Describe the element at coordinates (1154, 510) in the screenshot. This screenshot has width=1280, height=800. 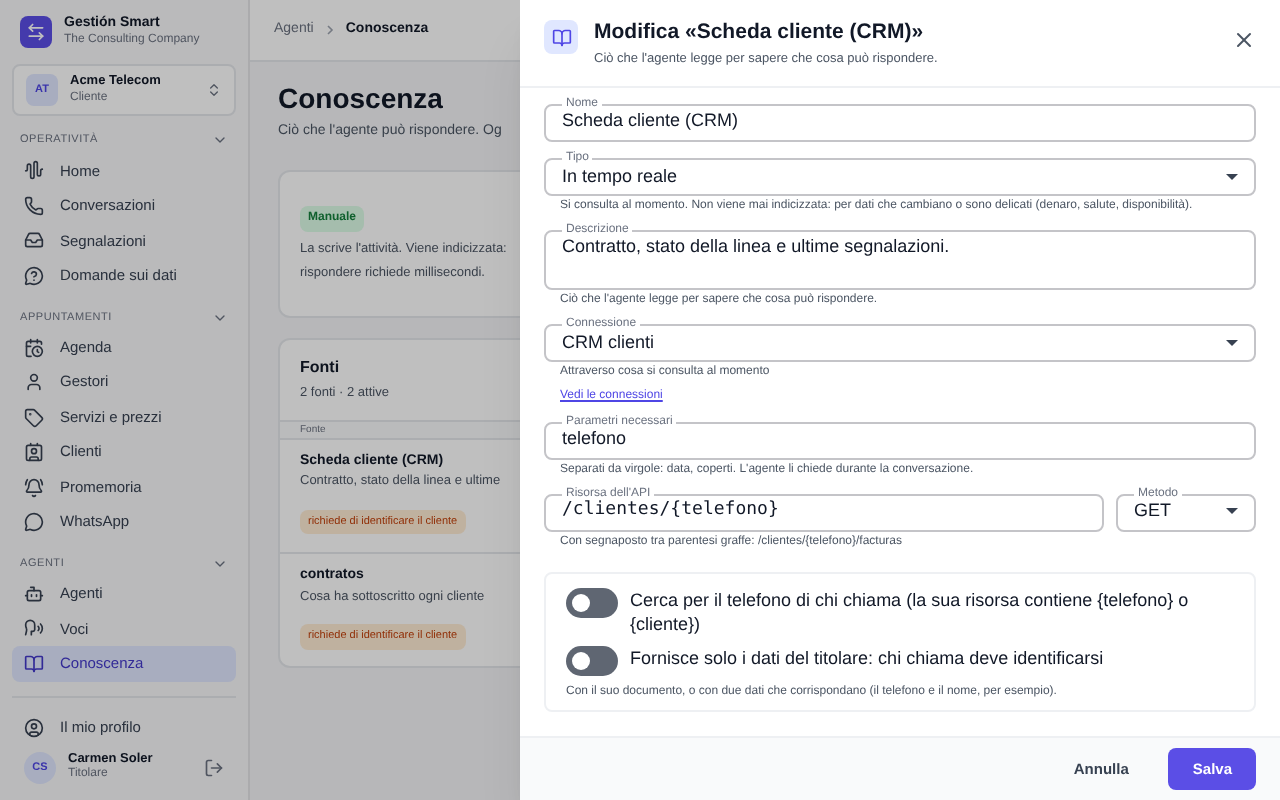
I see `select-value: GET` at that location.